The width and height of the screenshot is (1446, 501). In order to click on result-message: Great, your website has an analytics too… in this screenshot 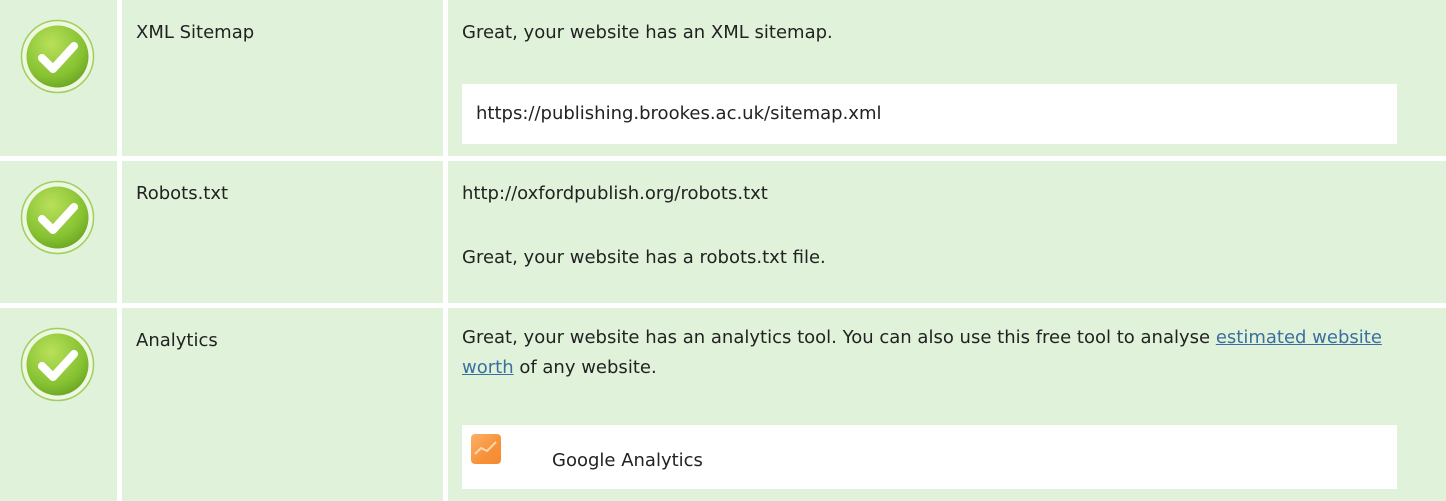, I will do `click(927, 353)`.